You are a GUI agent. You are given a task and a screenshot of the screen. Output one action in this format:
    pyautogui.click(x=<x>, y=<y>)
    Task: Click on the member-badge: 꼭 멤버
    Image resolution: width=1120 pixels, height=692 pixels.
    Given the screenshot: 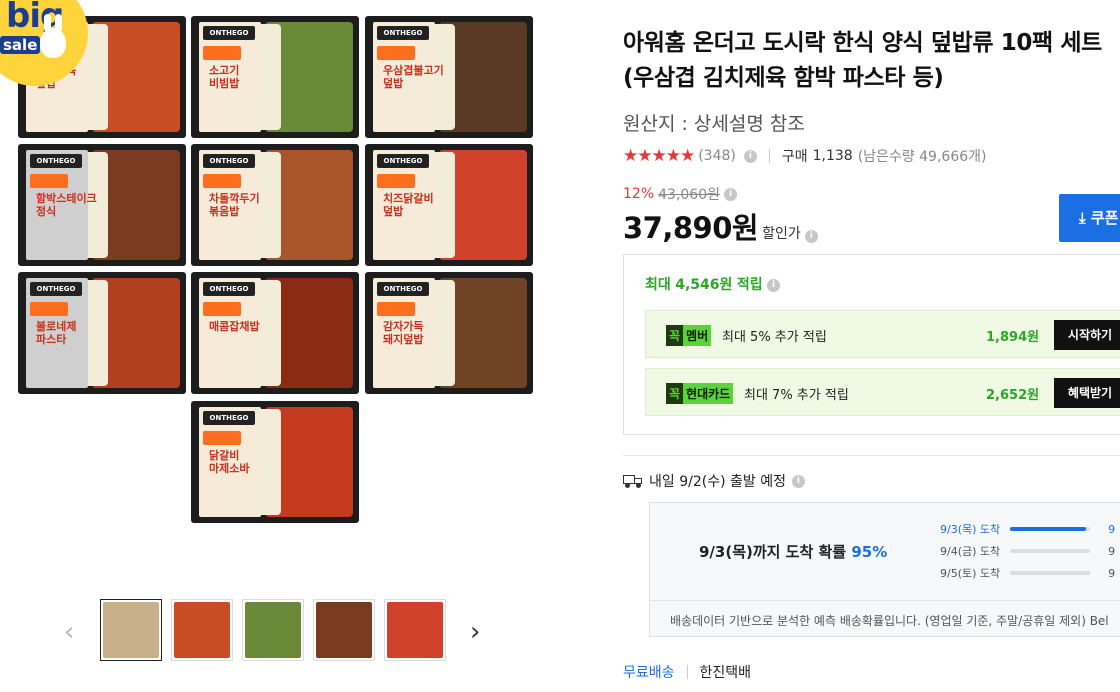 What is the action you would take?
    pyautogui.click(x=689, y=335)
    